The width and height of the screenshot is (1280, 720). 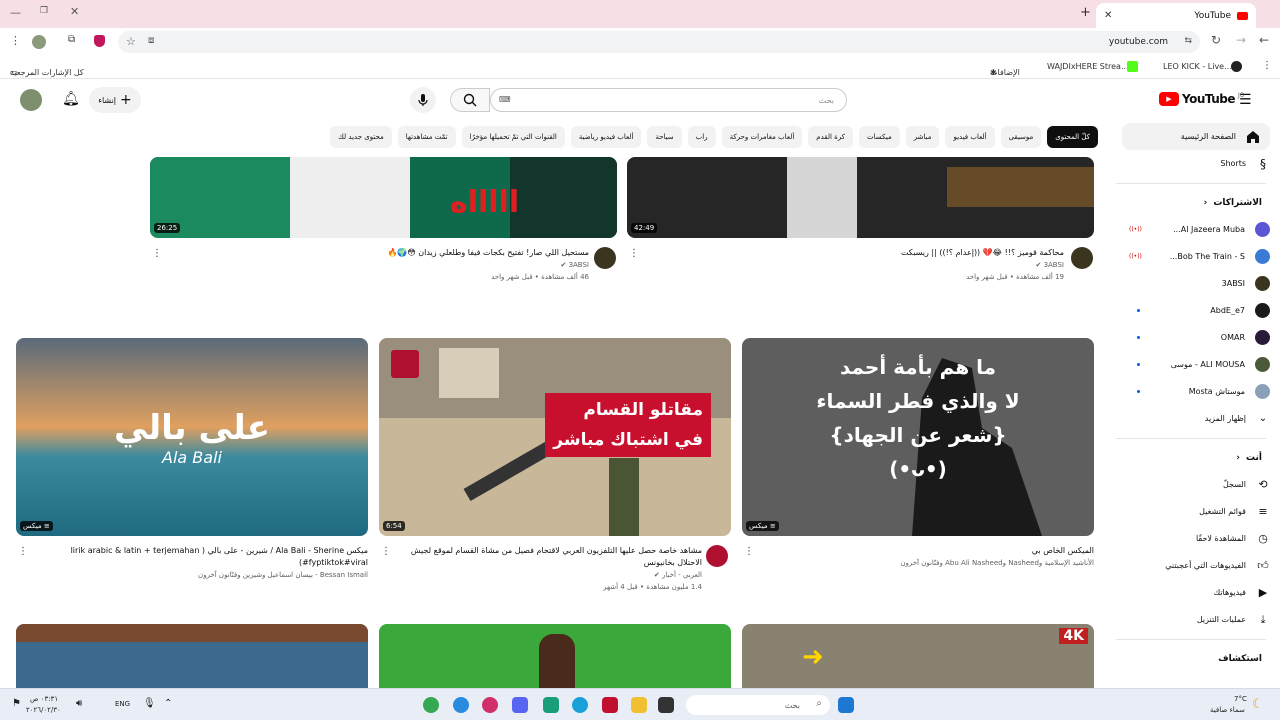 What do you see at coordinates (99, 41) in the screenshot?
I see `shield-extension-icon` at bounding box center [99, 41].